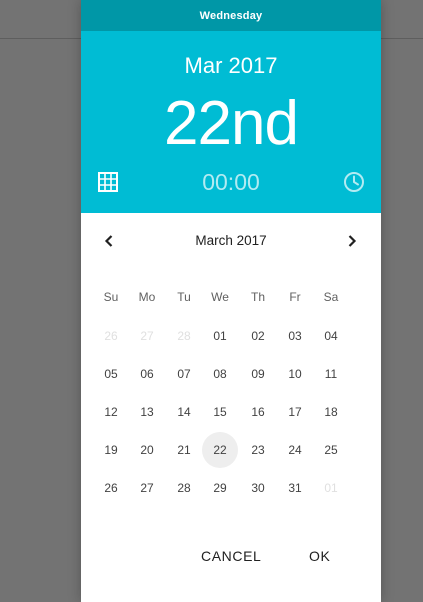 The image size is (423, 602). What do you see at coordinates (147, 297) in the screenshot?
I see `weekday-label: Mo` at bounding box center [147, 297].